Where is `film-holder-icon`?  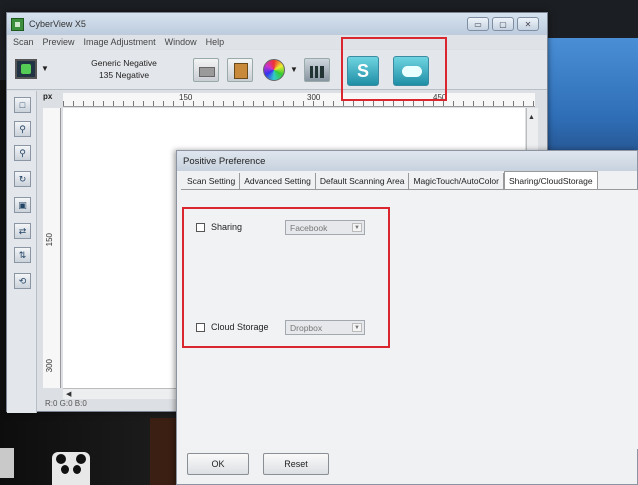
film-holder-icon is located at coordinates (26, 69).